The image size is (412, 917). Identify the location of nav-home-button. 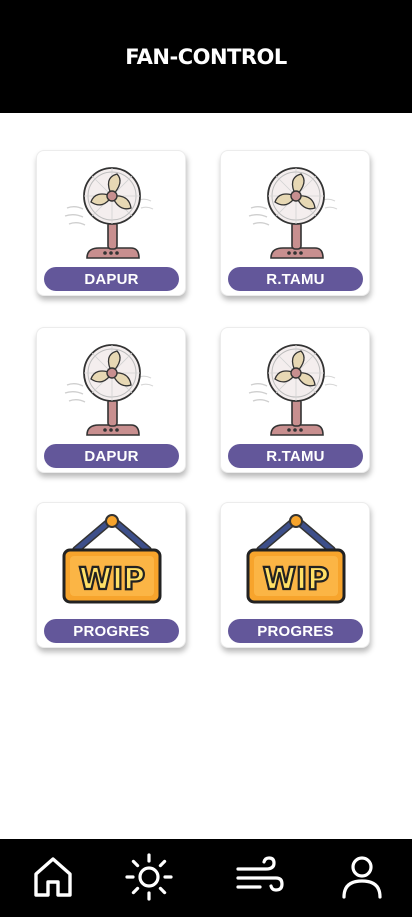
(53, 877).